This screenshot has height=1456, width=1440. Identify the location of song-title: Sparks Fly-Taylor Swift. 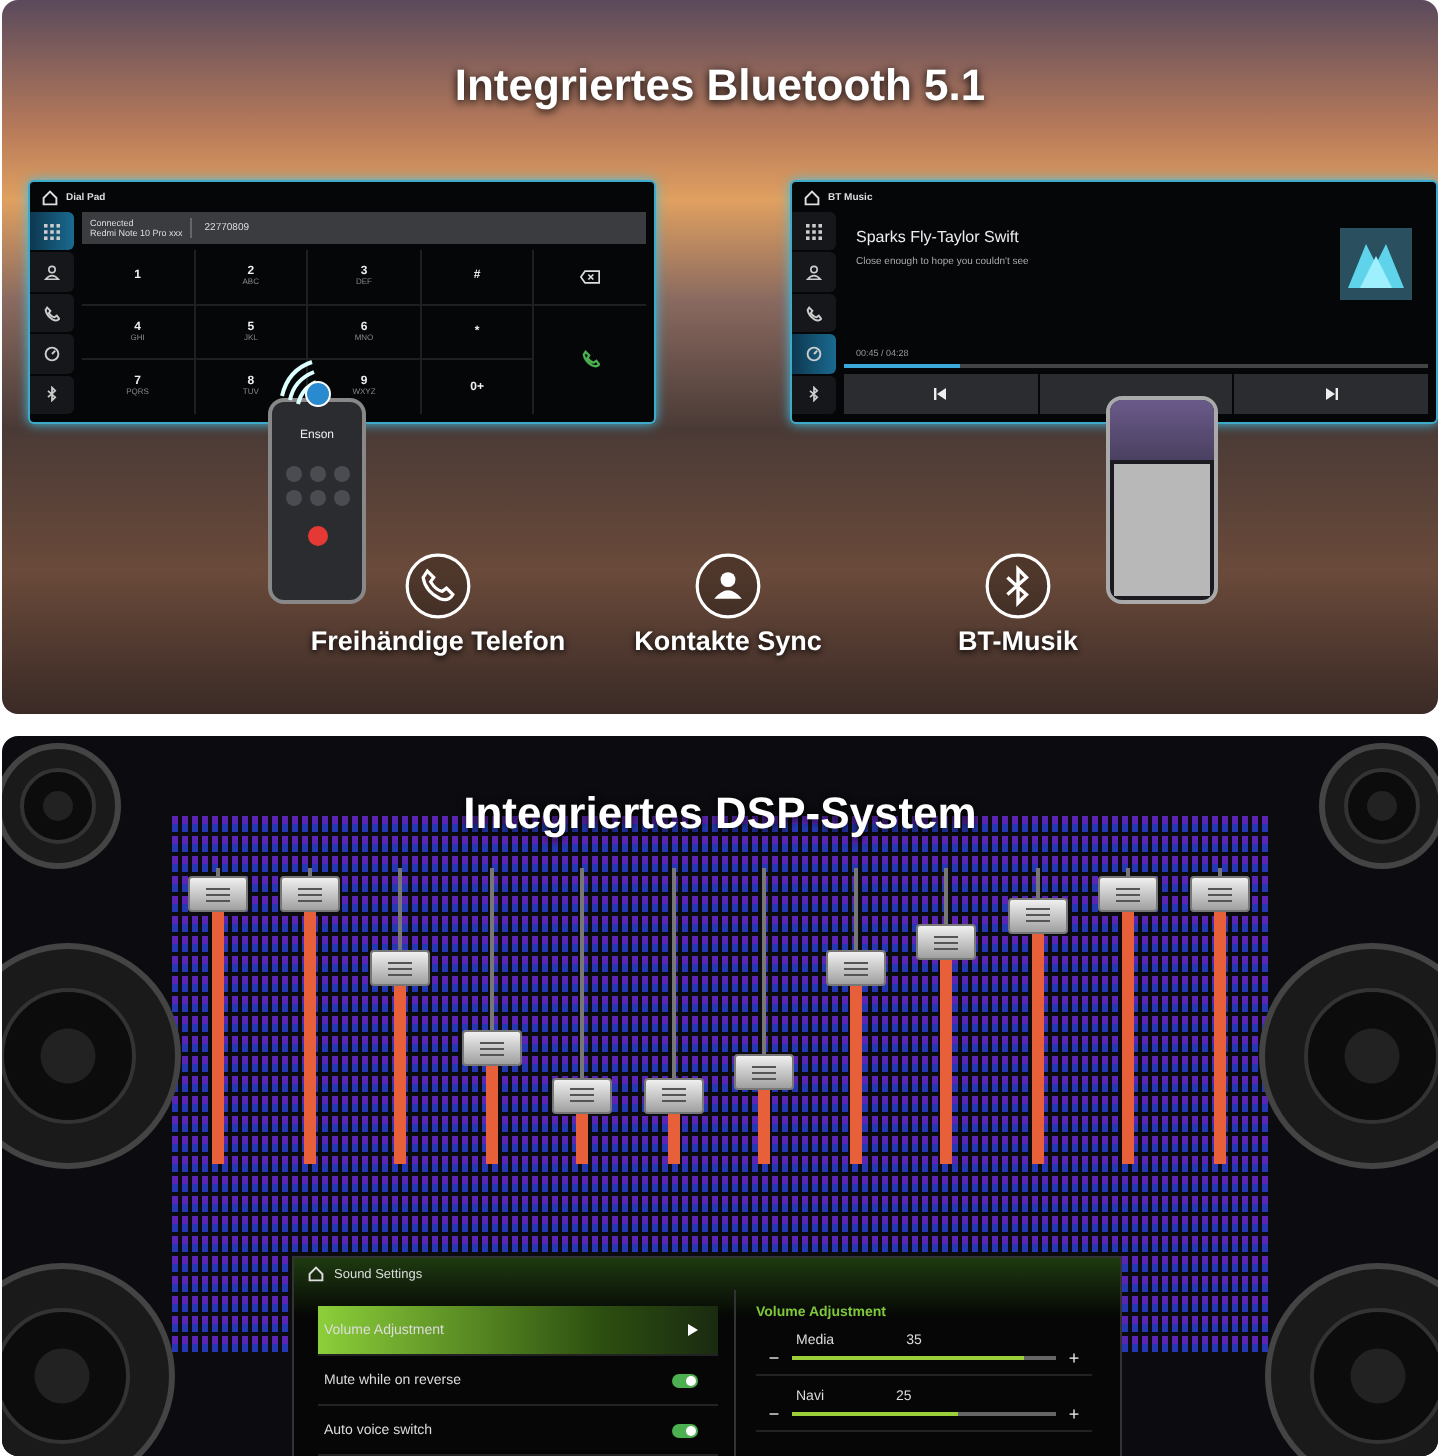
(938, 237).